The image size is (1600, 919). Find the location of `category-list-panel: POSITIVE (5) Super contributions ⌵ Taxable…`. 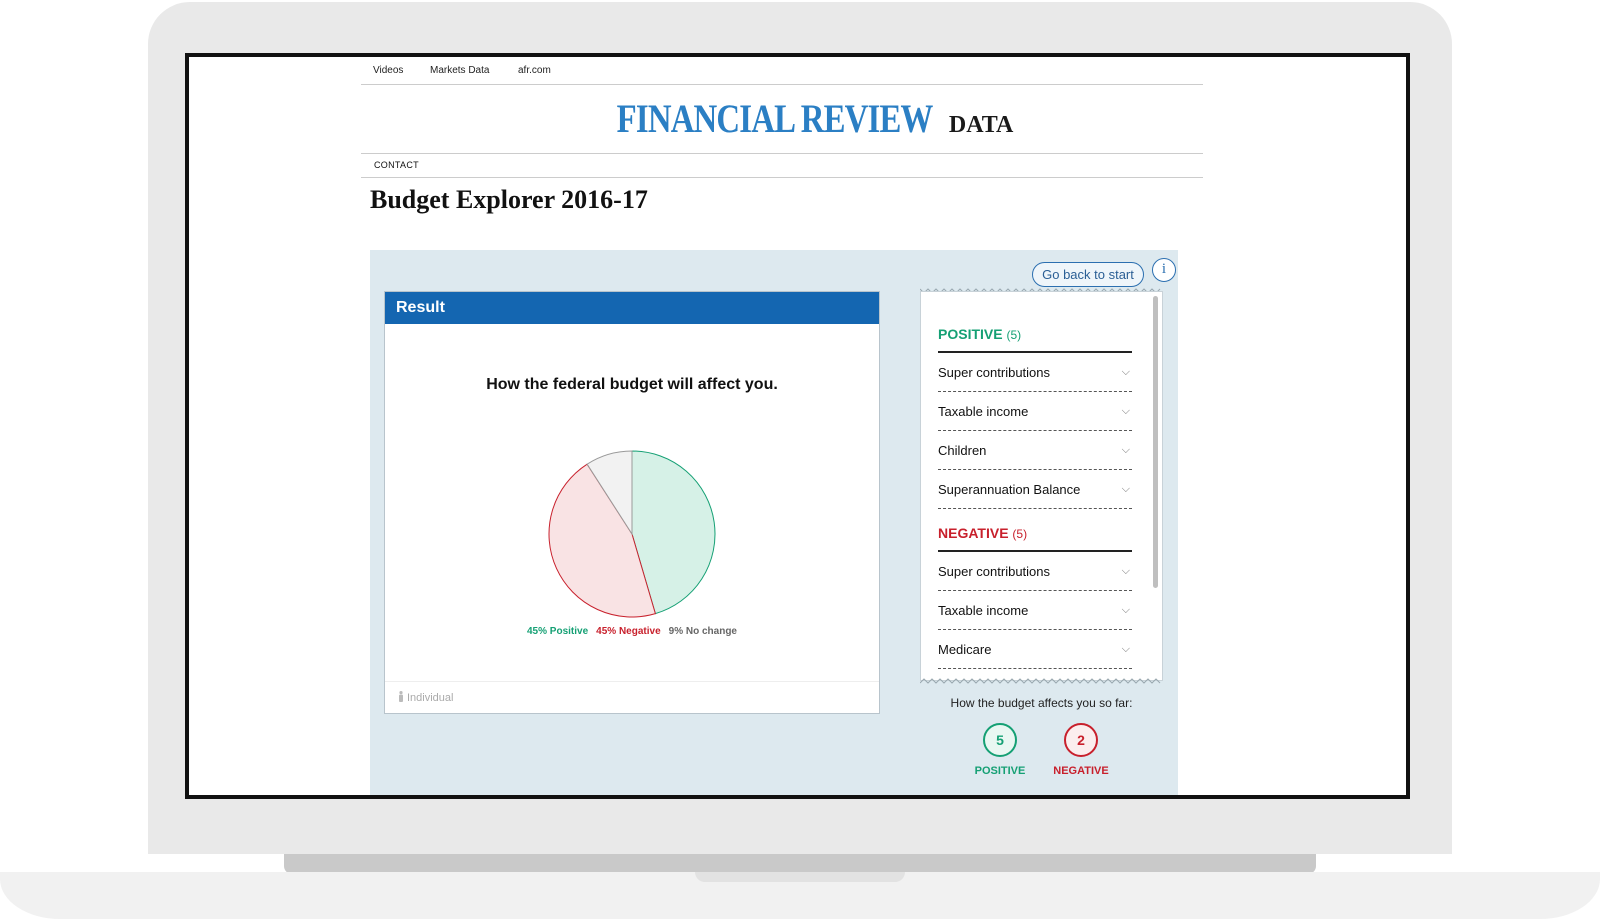

category-list-panel: POSITIVE (5) Super contributions ⌵ Taxable… is located at coordinates (1041, 486).